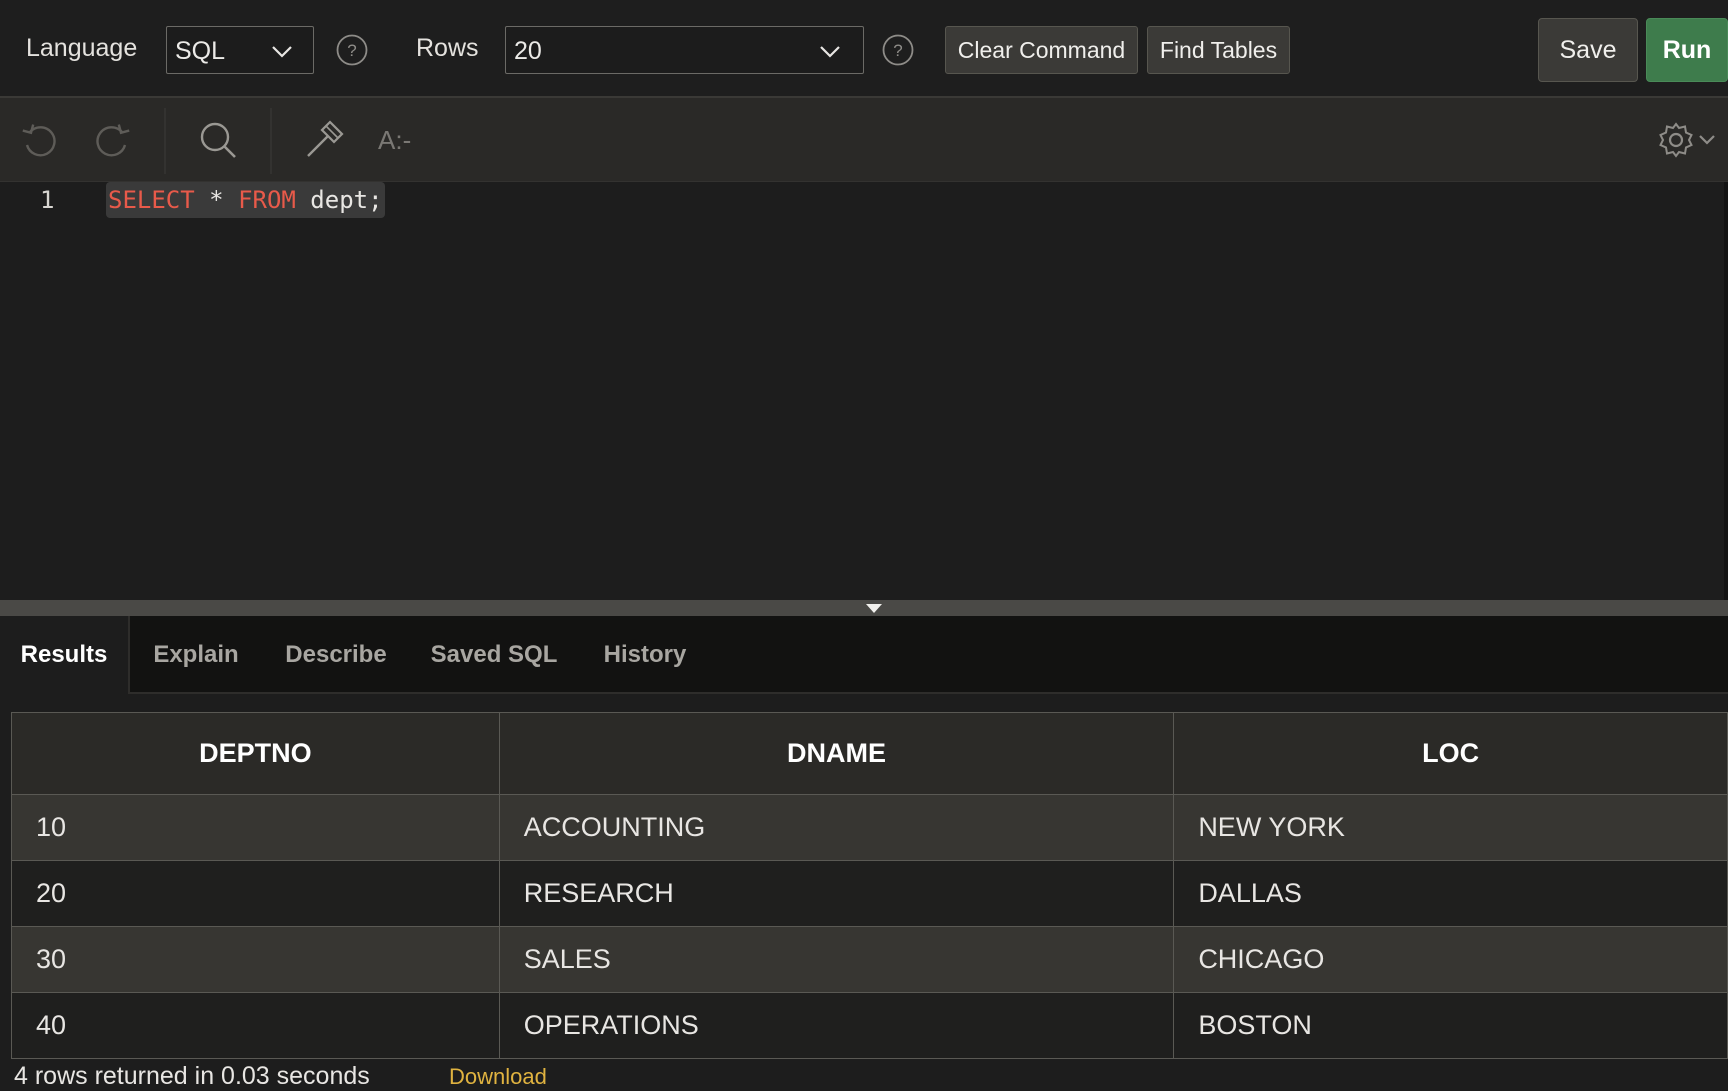 The height and width of the screenshot is (1091, 1728). Describe the element at coordinates (836, 827) in the screenshot. I see `table-cell: ACCOUNTING` at that location.